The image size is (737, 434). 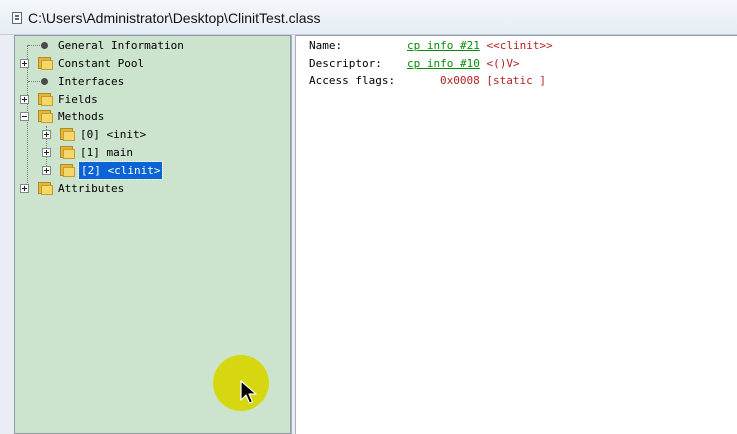 I want to click on tree-item-method-init: [0] <init>, so click(x=150, y=134).